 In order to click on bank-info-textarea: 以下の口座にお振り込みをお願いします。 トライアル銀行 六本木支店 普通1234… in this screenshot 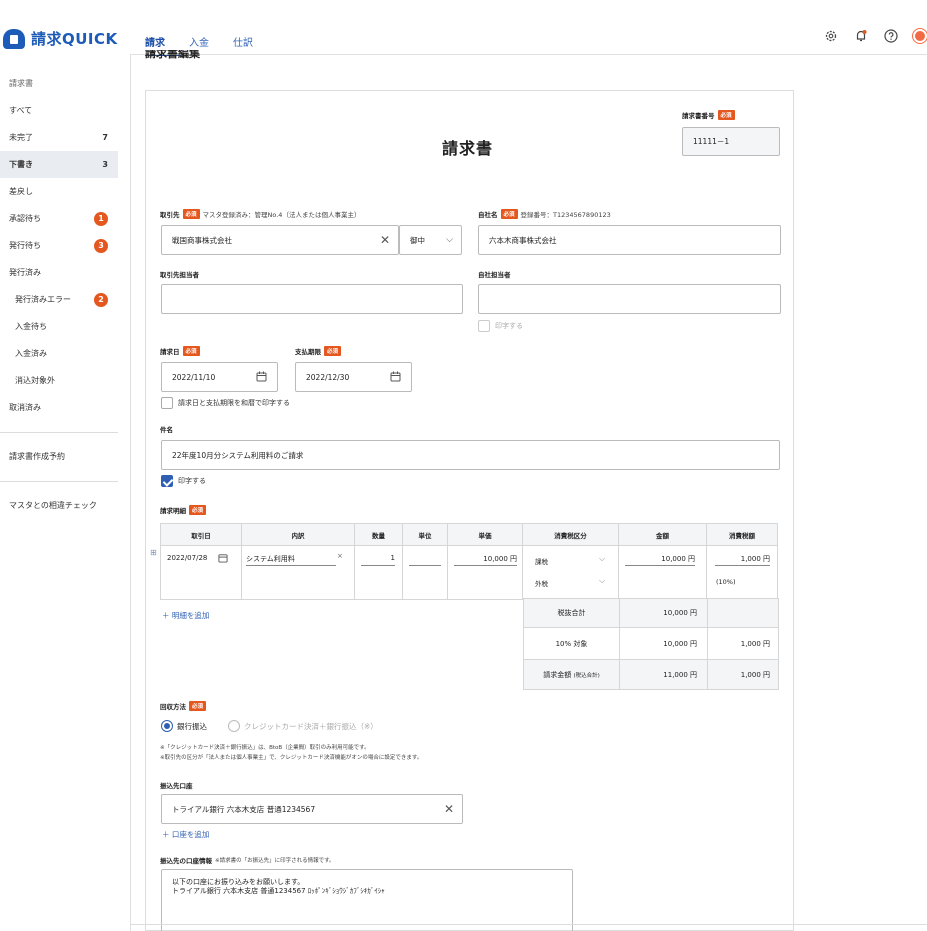, I will do `click(367, 900)`.